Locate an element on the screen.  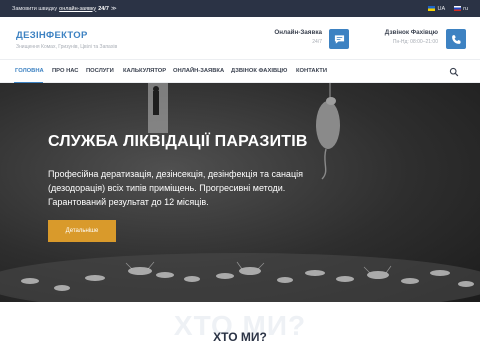
order-contact-hours: 24/7 is located at coordinates (317, 42).